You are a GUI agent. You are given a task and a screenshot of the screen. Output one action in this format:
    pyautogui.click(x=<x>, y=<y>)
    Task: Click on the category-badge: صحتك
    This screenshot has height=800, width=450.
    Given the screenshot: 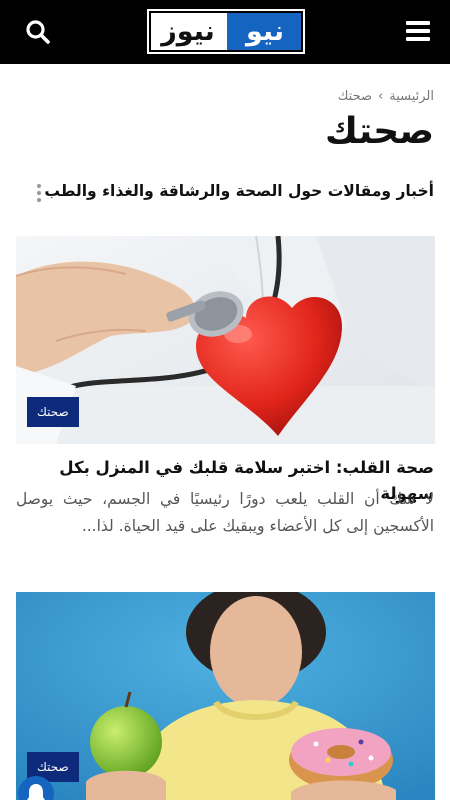 What is the action you would take?
    pyautogui.click(x=53, y=412)
    